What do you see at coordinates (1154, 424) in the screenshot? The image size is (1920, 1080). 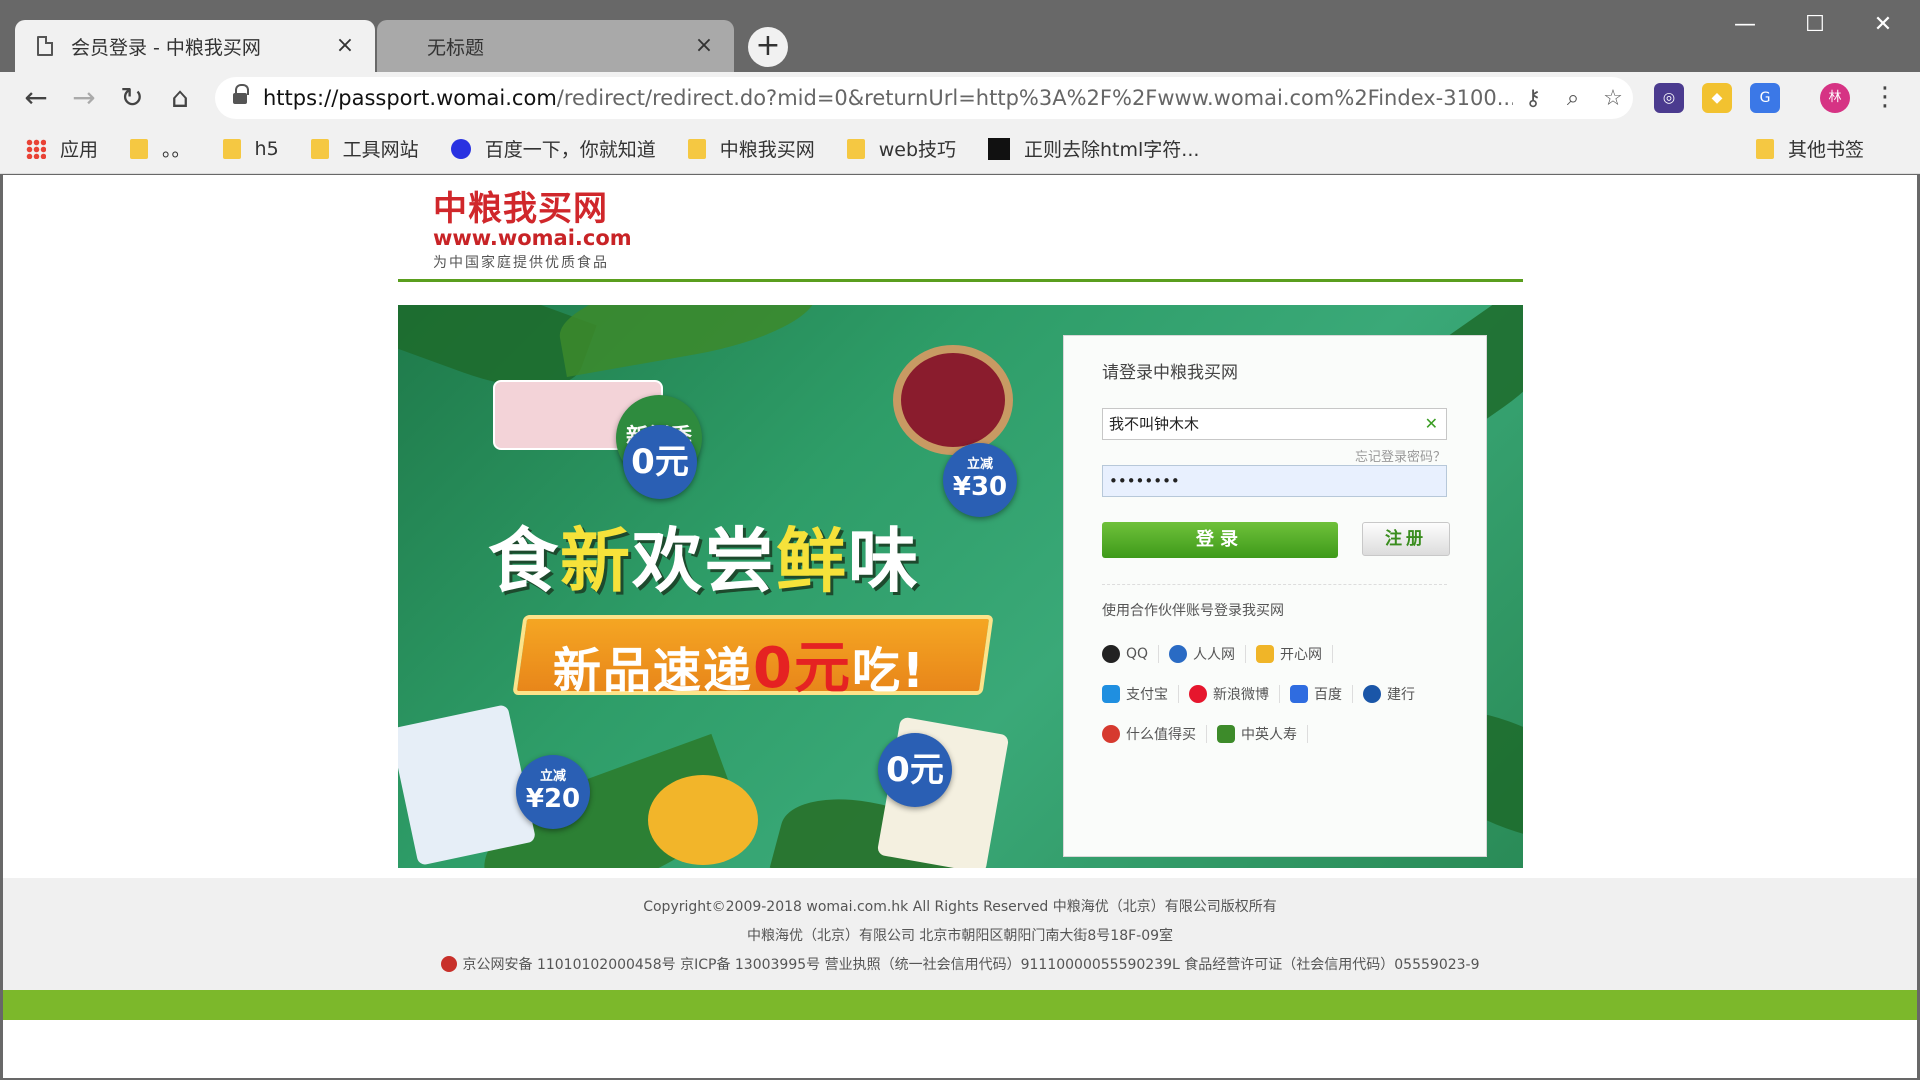 I see `username-value: 我不叫钟木木` at bounding box center [1154, 424].